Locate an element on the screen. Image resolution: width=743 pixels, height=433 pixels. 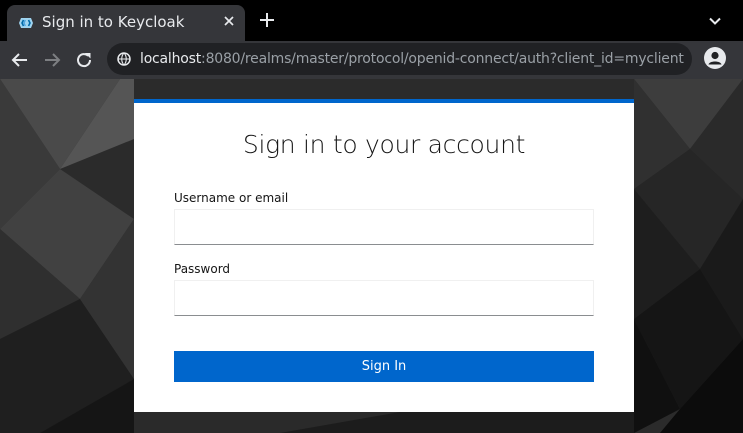
keycloak-favicon-icon is located at coordinates (26, 23).